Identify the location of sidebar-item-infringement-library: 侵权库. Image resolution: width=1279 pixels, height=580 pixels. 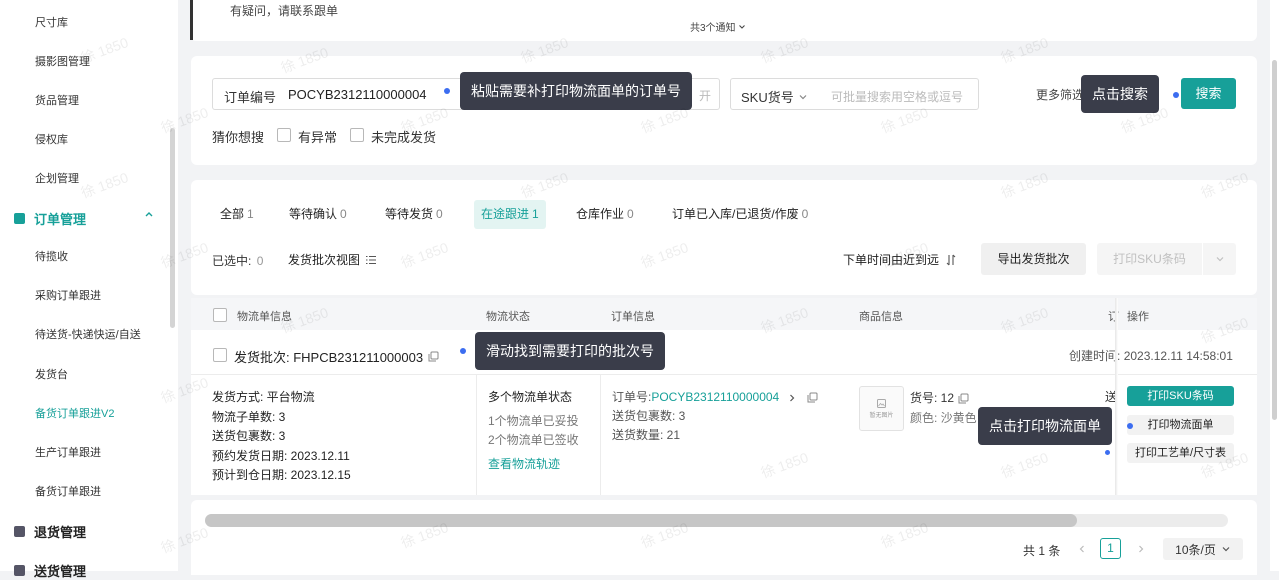
(51, 139).